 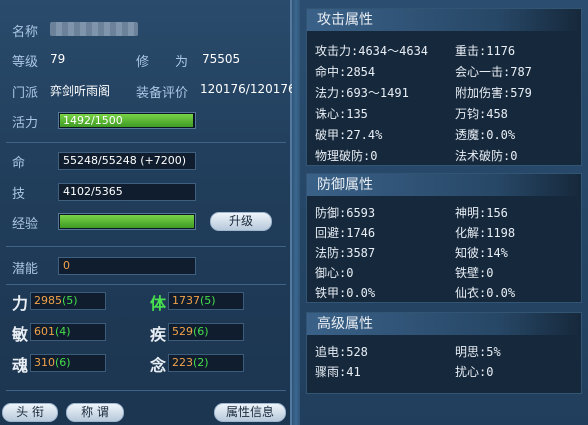 What do you see at coordinates (19, 163) in the screenshot?
I see `life-label: 命` at bounding box center [19, 163].